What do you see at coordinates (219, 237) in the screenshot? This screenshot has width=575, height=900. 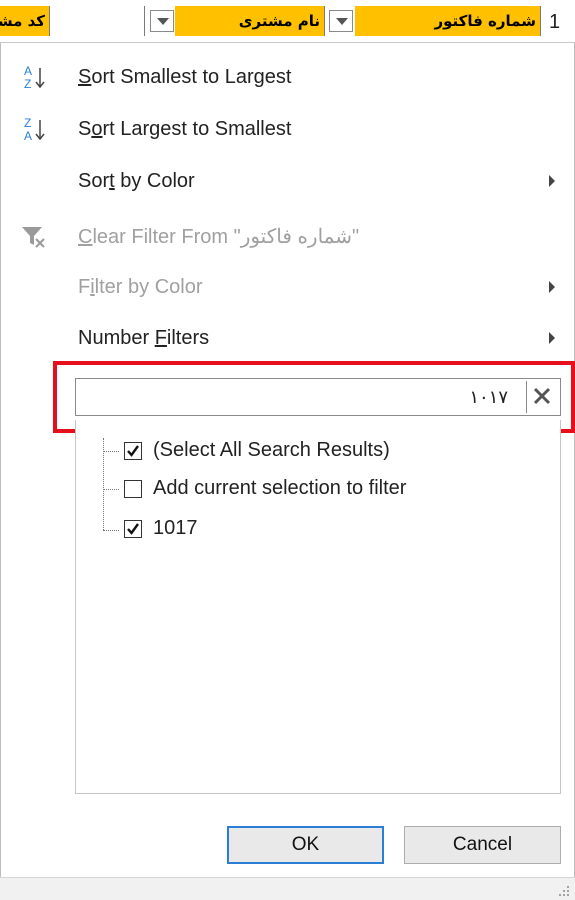 I see `menu-label: Clear Filter From "شماره فاکتور"` at bounding box center [219, 237].